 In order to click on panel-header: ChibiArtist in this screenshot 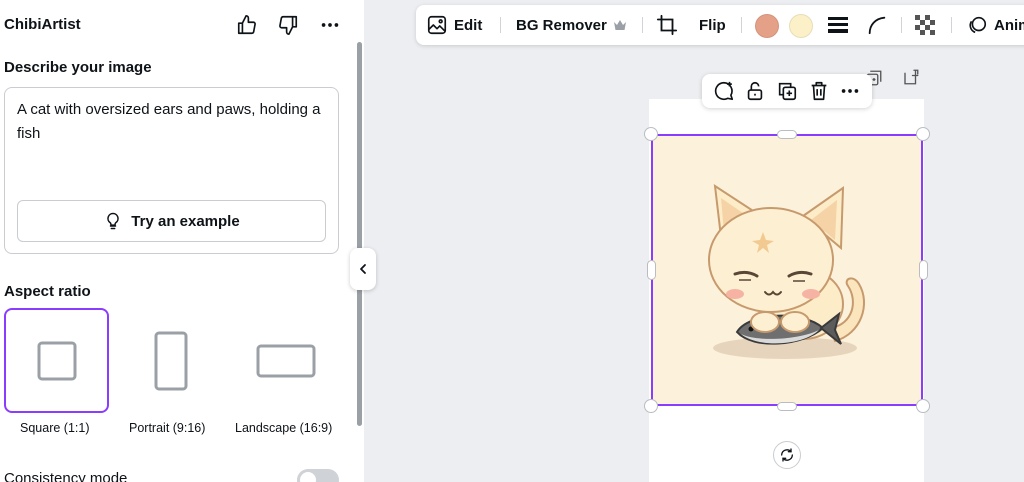, I will do `click(178, 25)`.